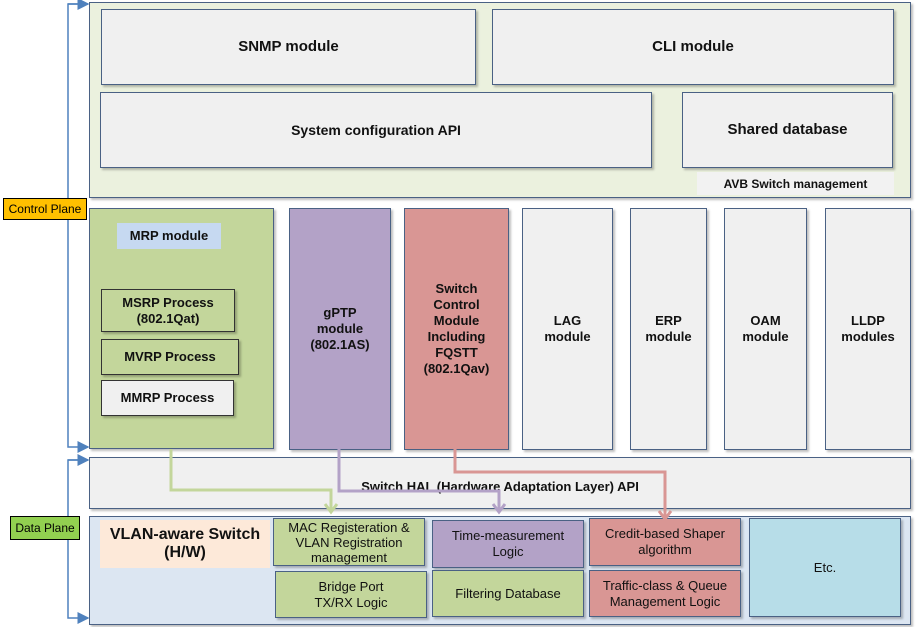 This screenshot has height=627, width=917. What do you see at coordinates (254, 482) in the screenshot?
I see `mrp-to-mac-arrow` at bounding box center [254, 482].